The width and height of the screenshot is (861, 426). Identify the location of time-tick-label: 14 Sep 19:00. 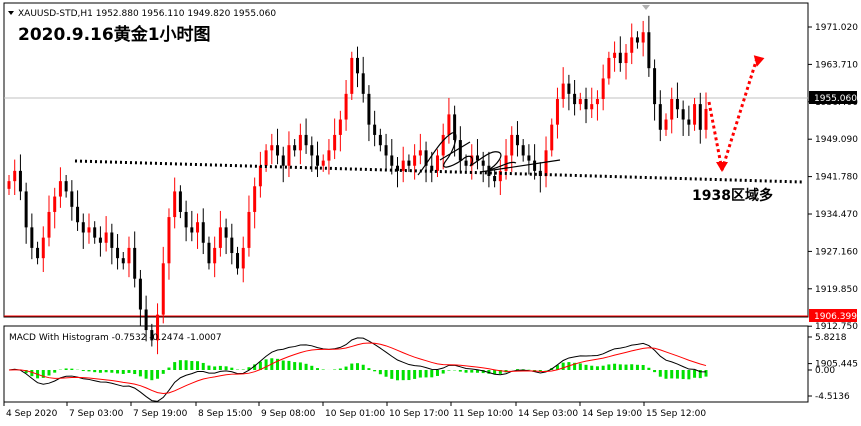
(612, 414).